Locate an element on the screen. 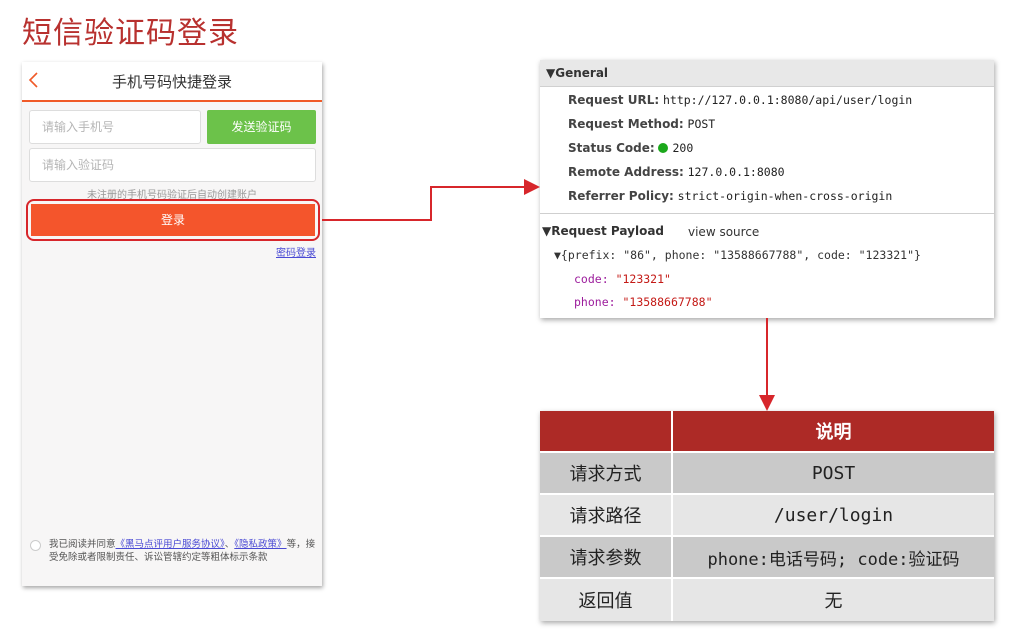  arrow-login-to-request is located at coordinates (431, 200).